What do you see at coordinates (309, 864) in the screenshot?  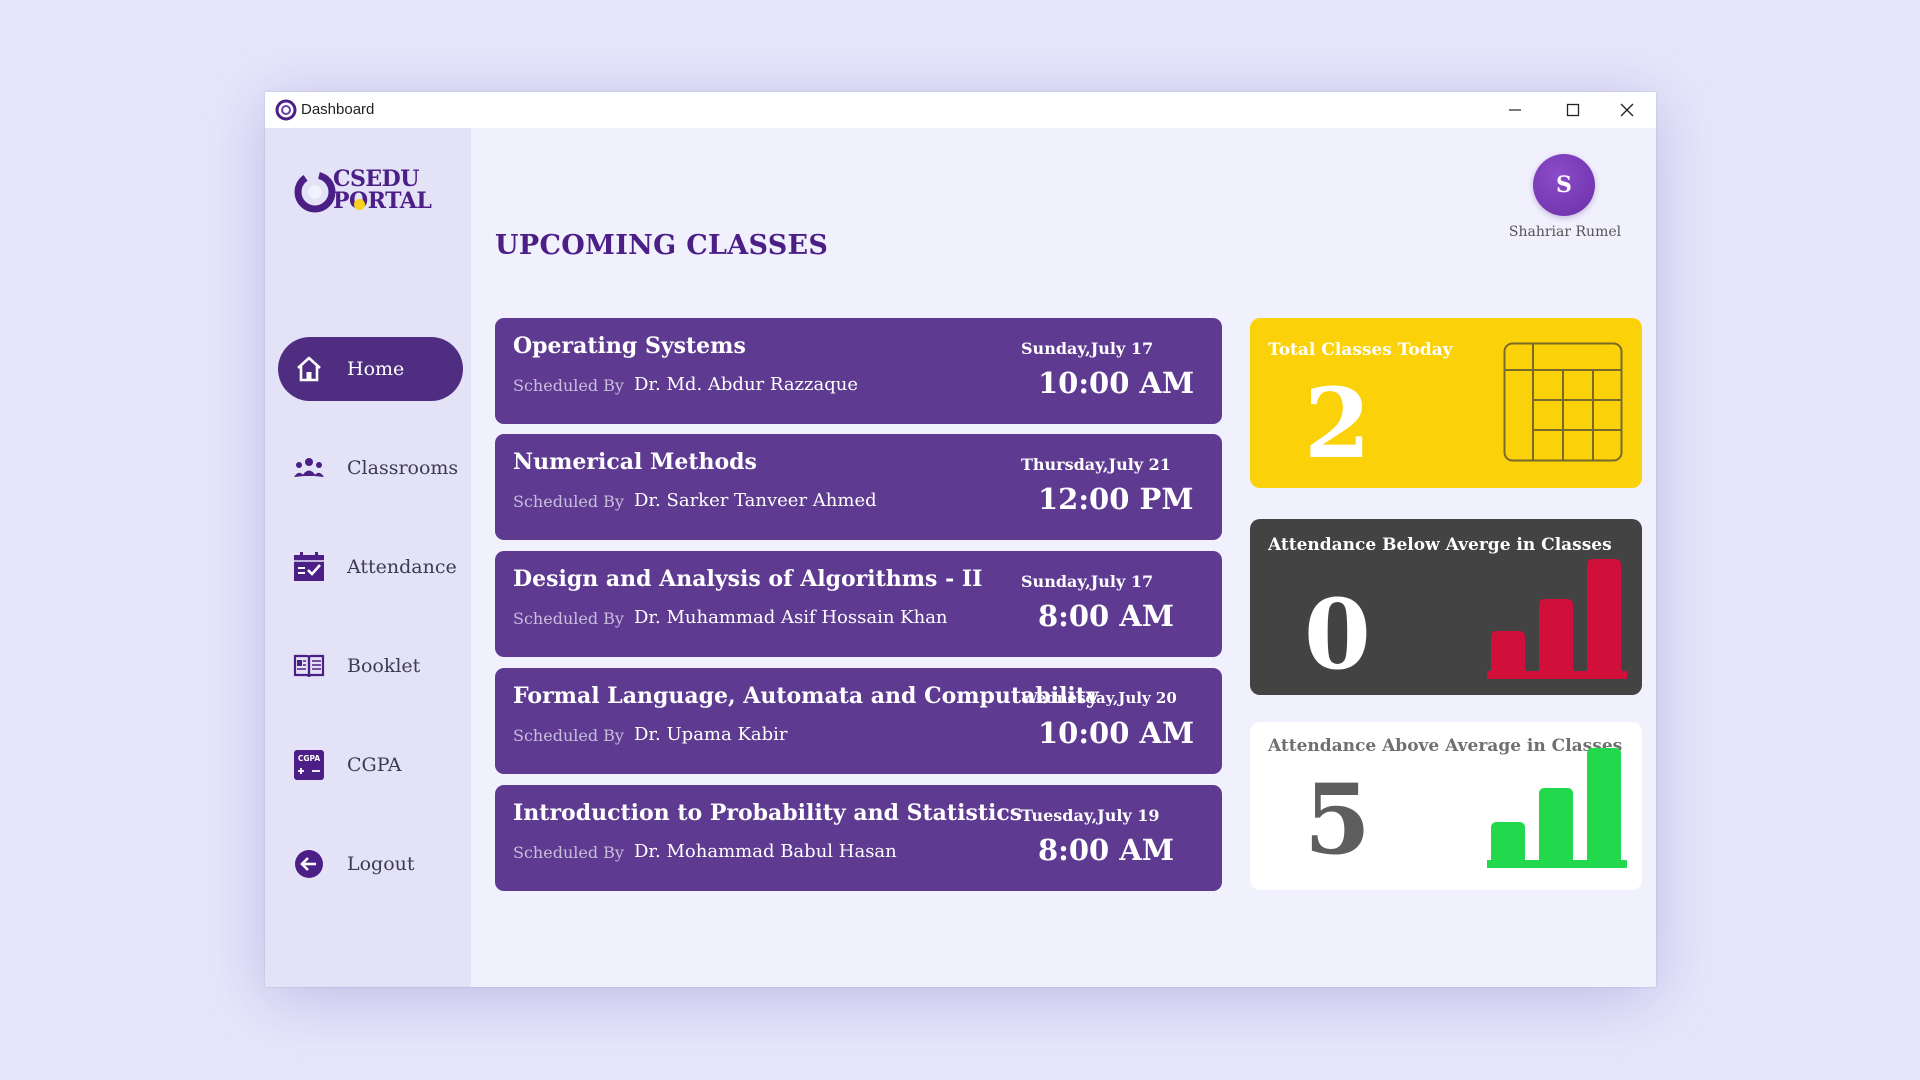 I see `logout-arrow-icon` at bounding box center [309, 864].